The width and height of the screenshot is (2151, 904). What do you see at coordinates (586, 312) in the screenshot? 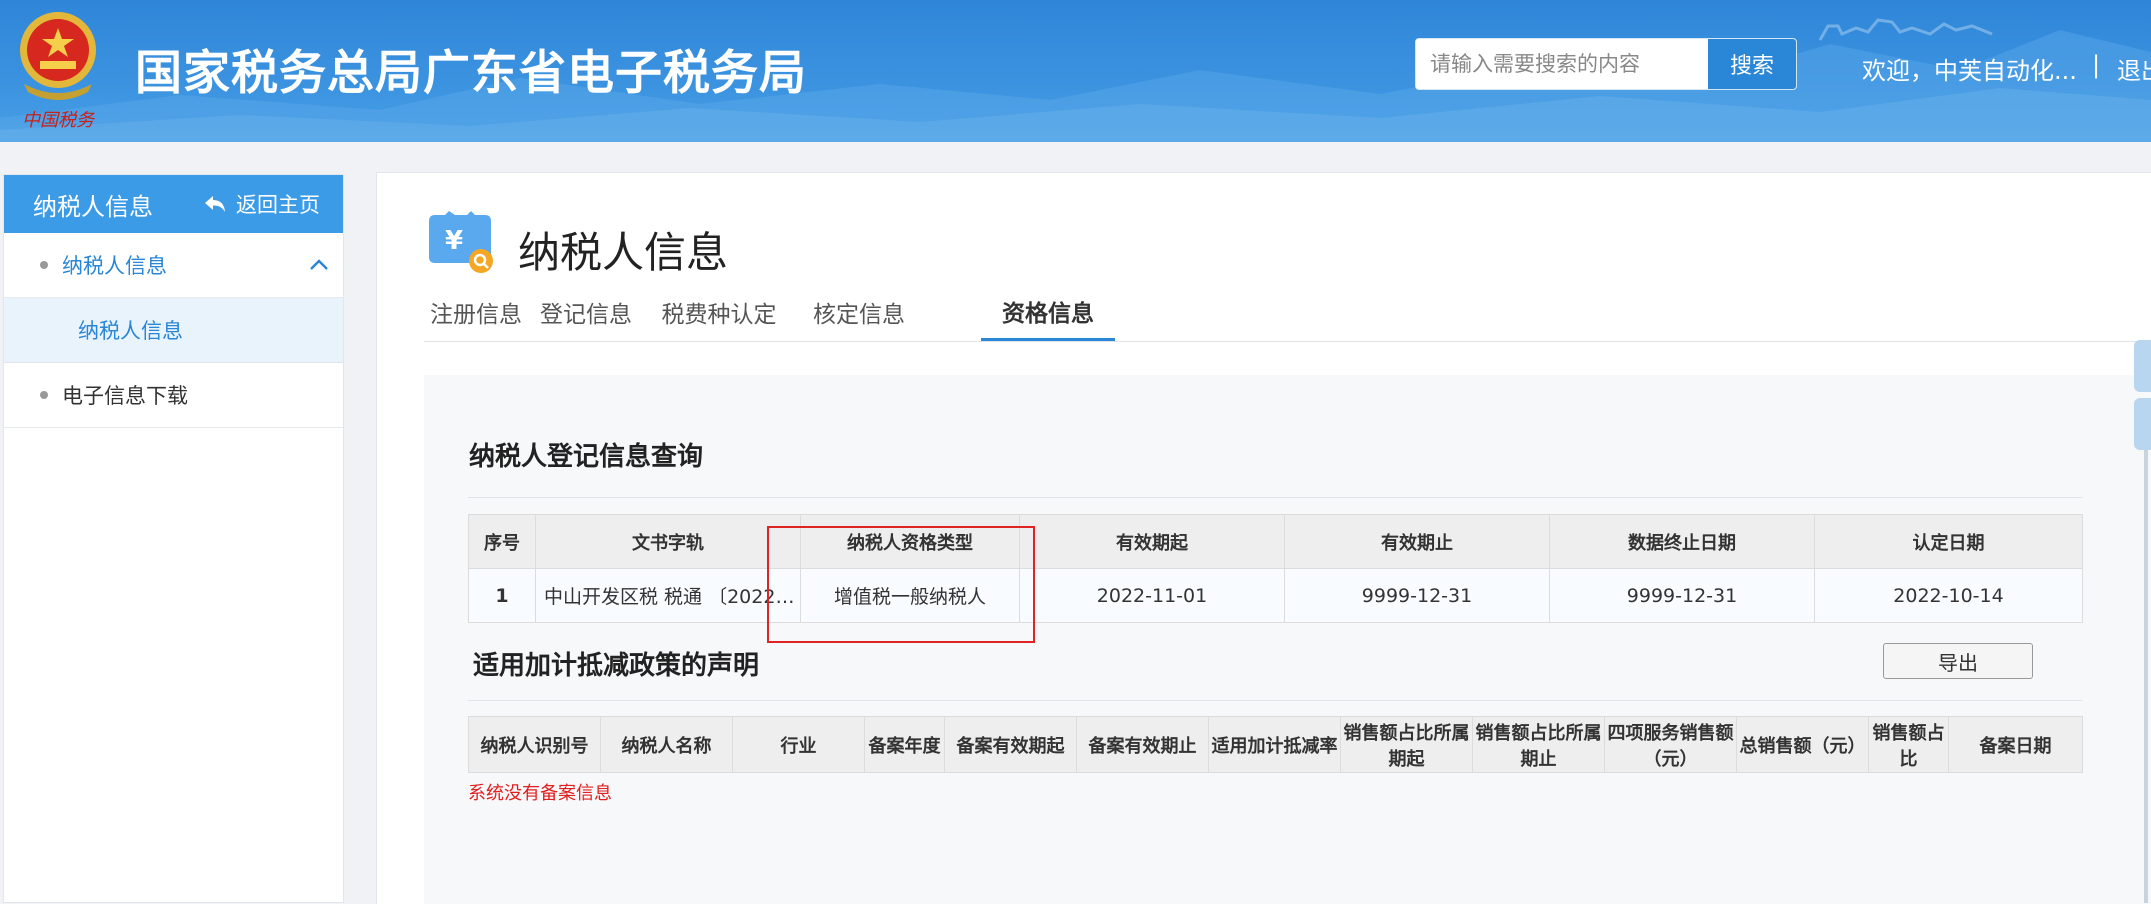
I see `tab-enrollment: 登记信息` at bounding box center [586, 312].